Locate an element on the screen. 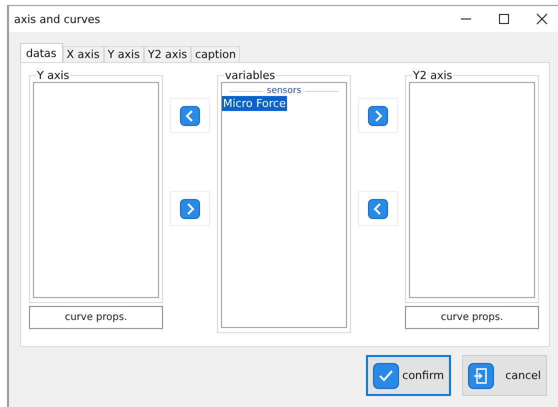 The image size is (558, 407). list-item: Micro Force is located at coordinates (254, 103).